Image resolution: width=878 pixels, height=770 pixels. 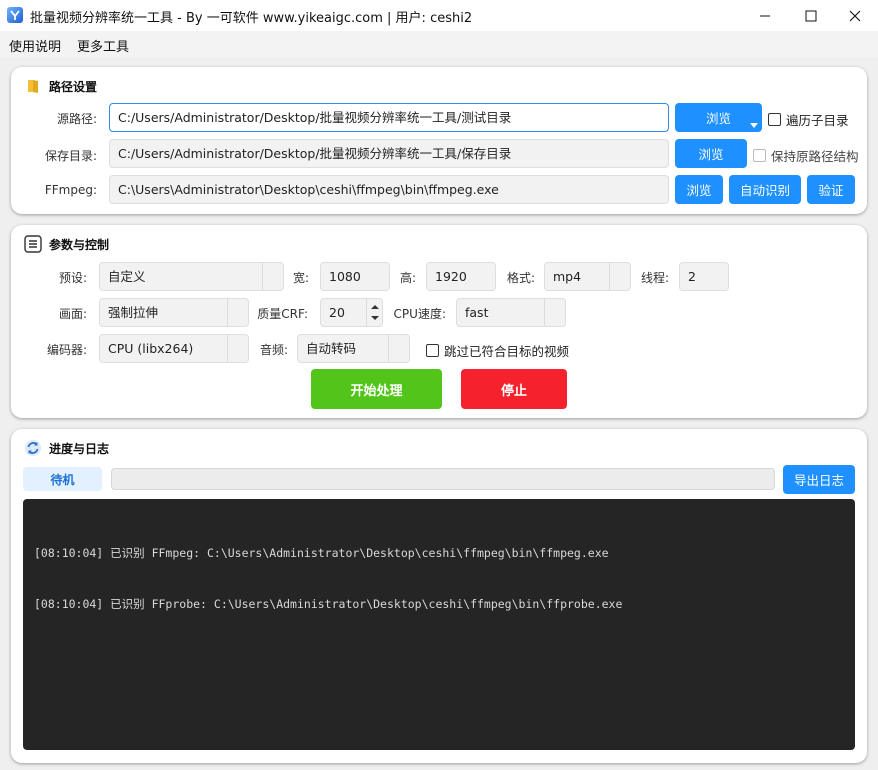 I want to click on panel-title-path: 路径设置, so click(x=73, y=87).